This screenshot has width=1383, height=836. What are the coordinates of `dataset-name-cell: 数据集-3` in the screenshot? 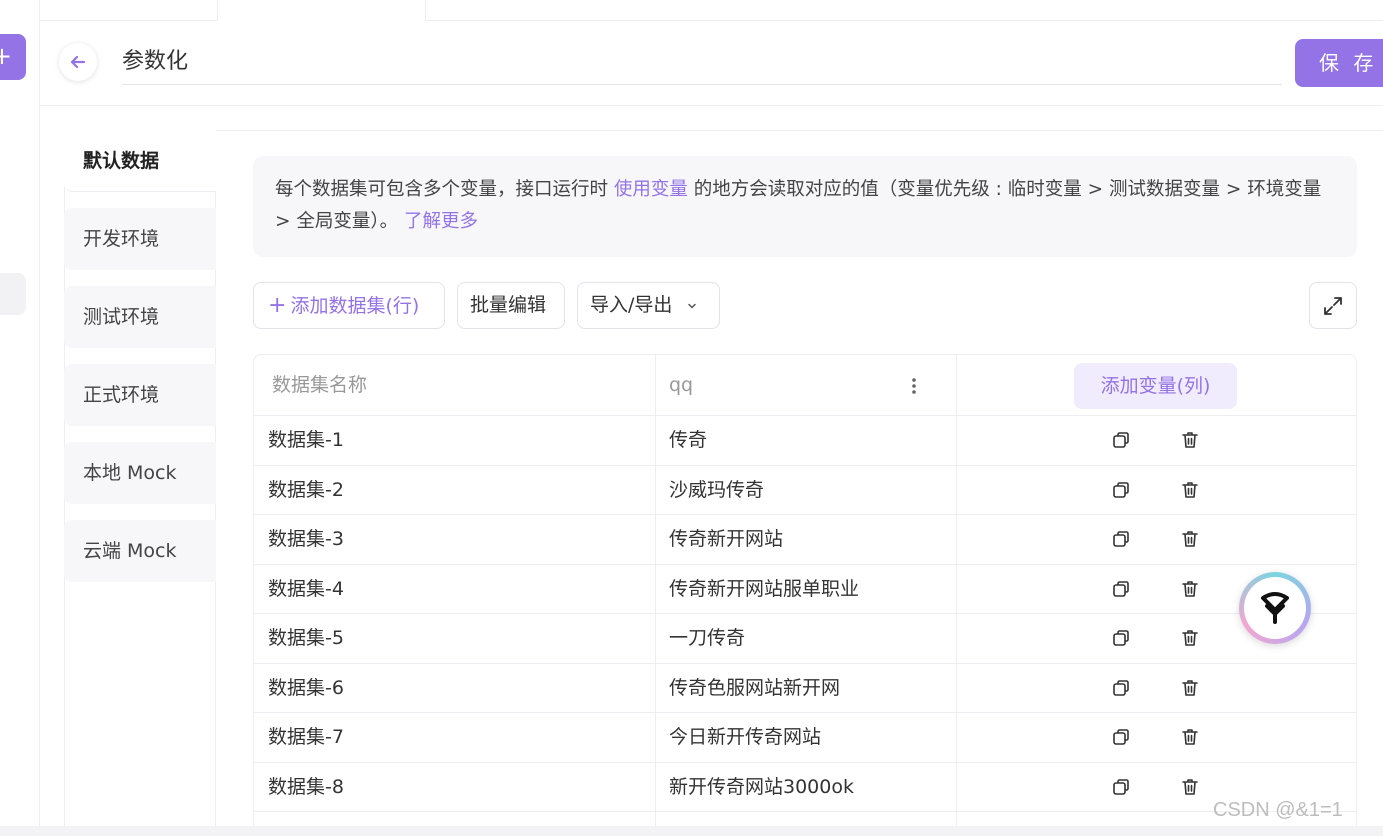 It's located at (306, 540).